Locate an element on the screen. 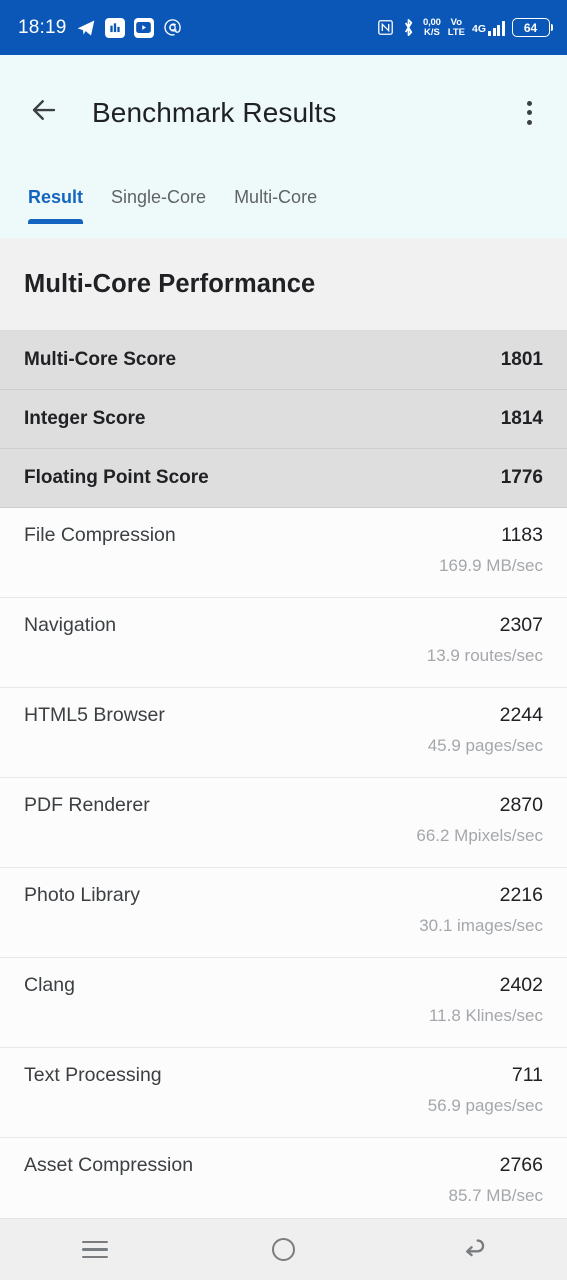 The image size is (567, 1280). summary-row-label: Integer Score is located at coordinates (85, 418).